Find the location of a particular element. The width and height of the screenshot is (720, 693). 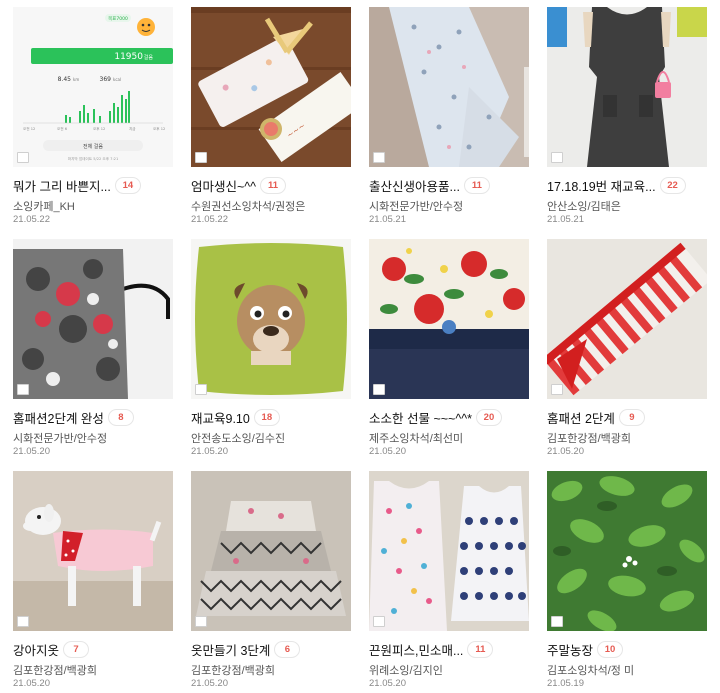

post-title: 홈패션 2단계 is located at coordinates (581, 417).